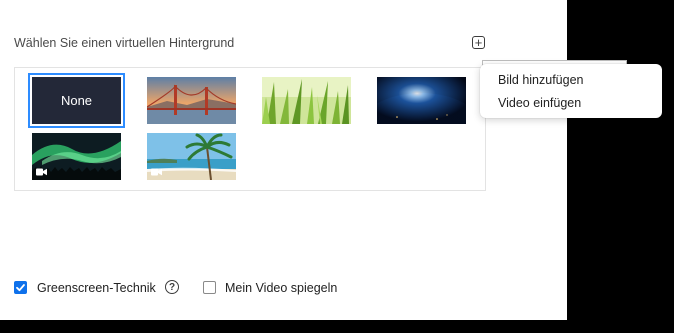 The width and height of the screenshot is (674, 333). I want to click on mirror-video-checkbox, so click(209, 287).